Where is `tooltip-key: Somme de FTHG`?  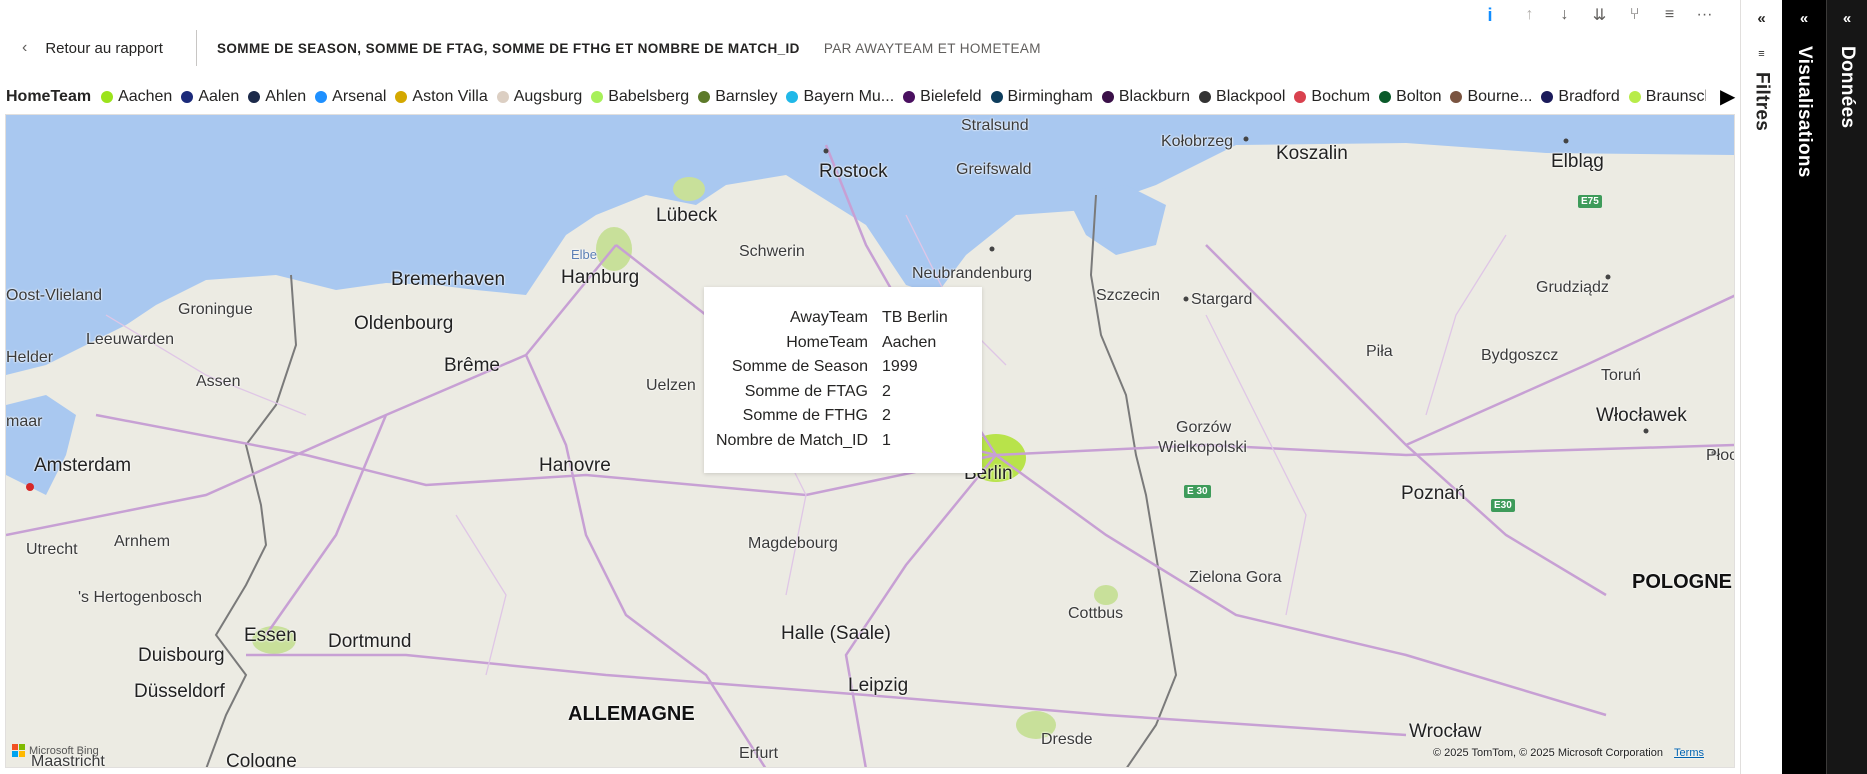 tooltip-key: Somme de FTHG is located at coordinates (805, 415).